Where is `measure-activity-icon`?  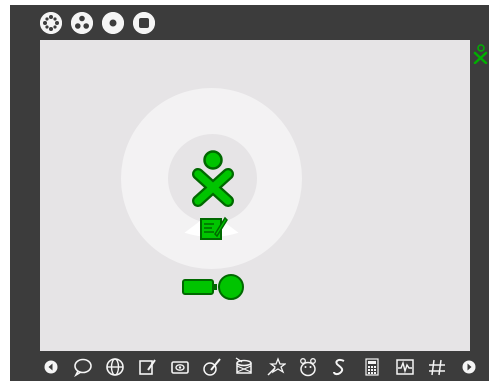
measure-activity-icon is located at coordinates (405, 367).